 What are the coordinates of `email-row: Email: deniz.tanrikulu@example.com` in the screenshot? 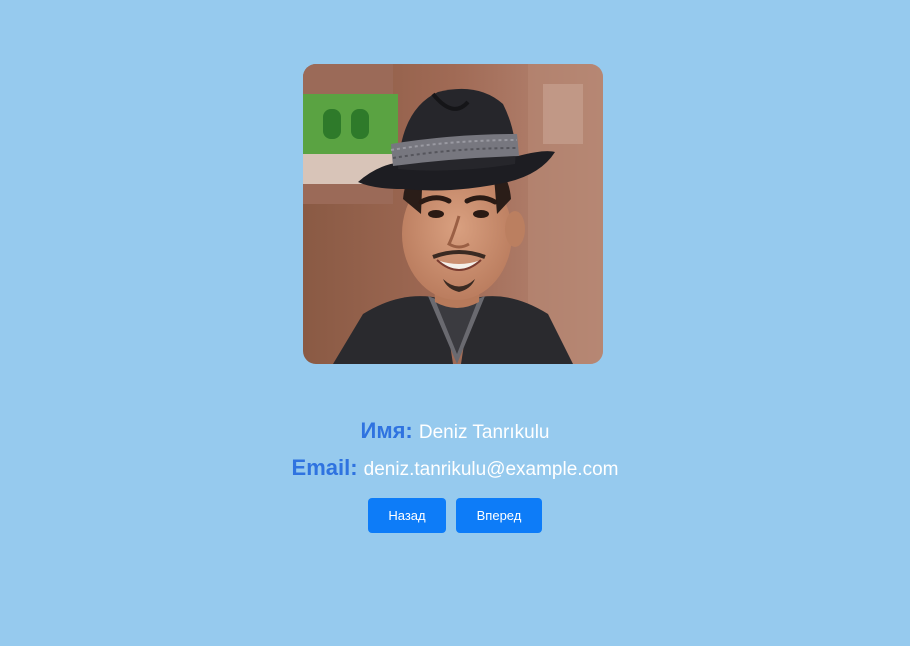 It's located at (455, 468).